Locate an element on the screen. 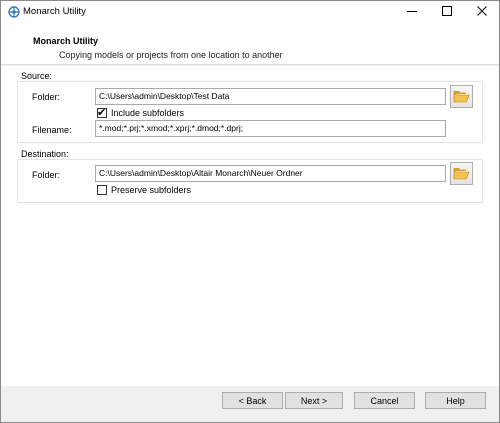  maximize-icon is located at coordinates (447, 12).